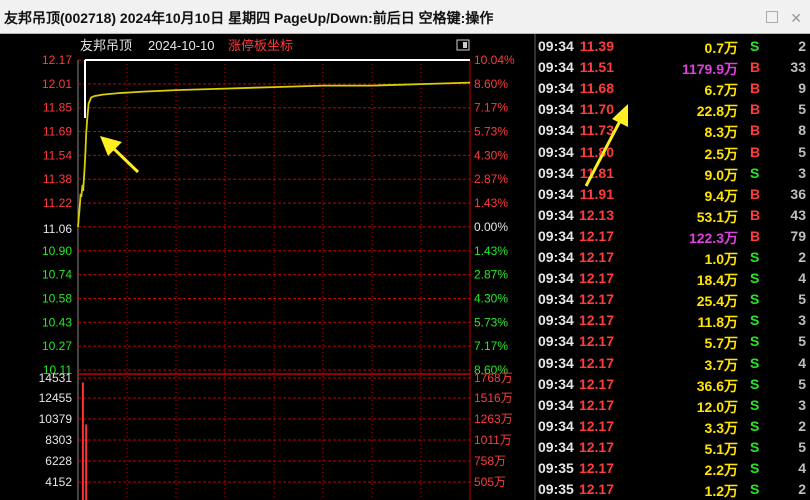 The height and width of the screenshot is (500, 810). I want to click on tick-row: 09:35 12.17 1.2万 S 2, so click(673, 488).